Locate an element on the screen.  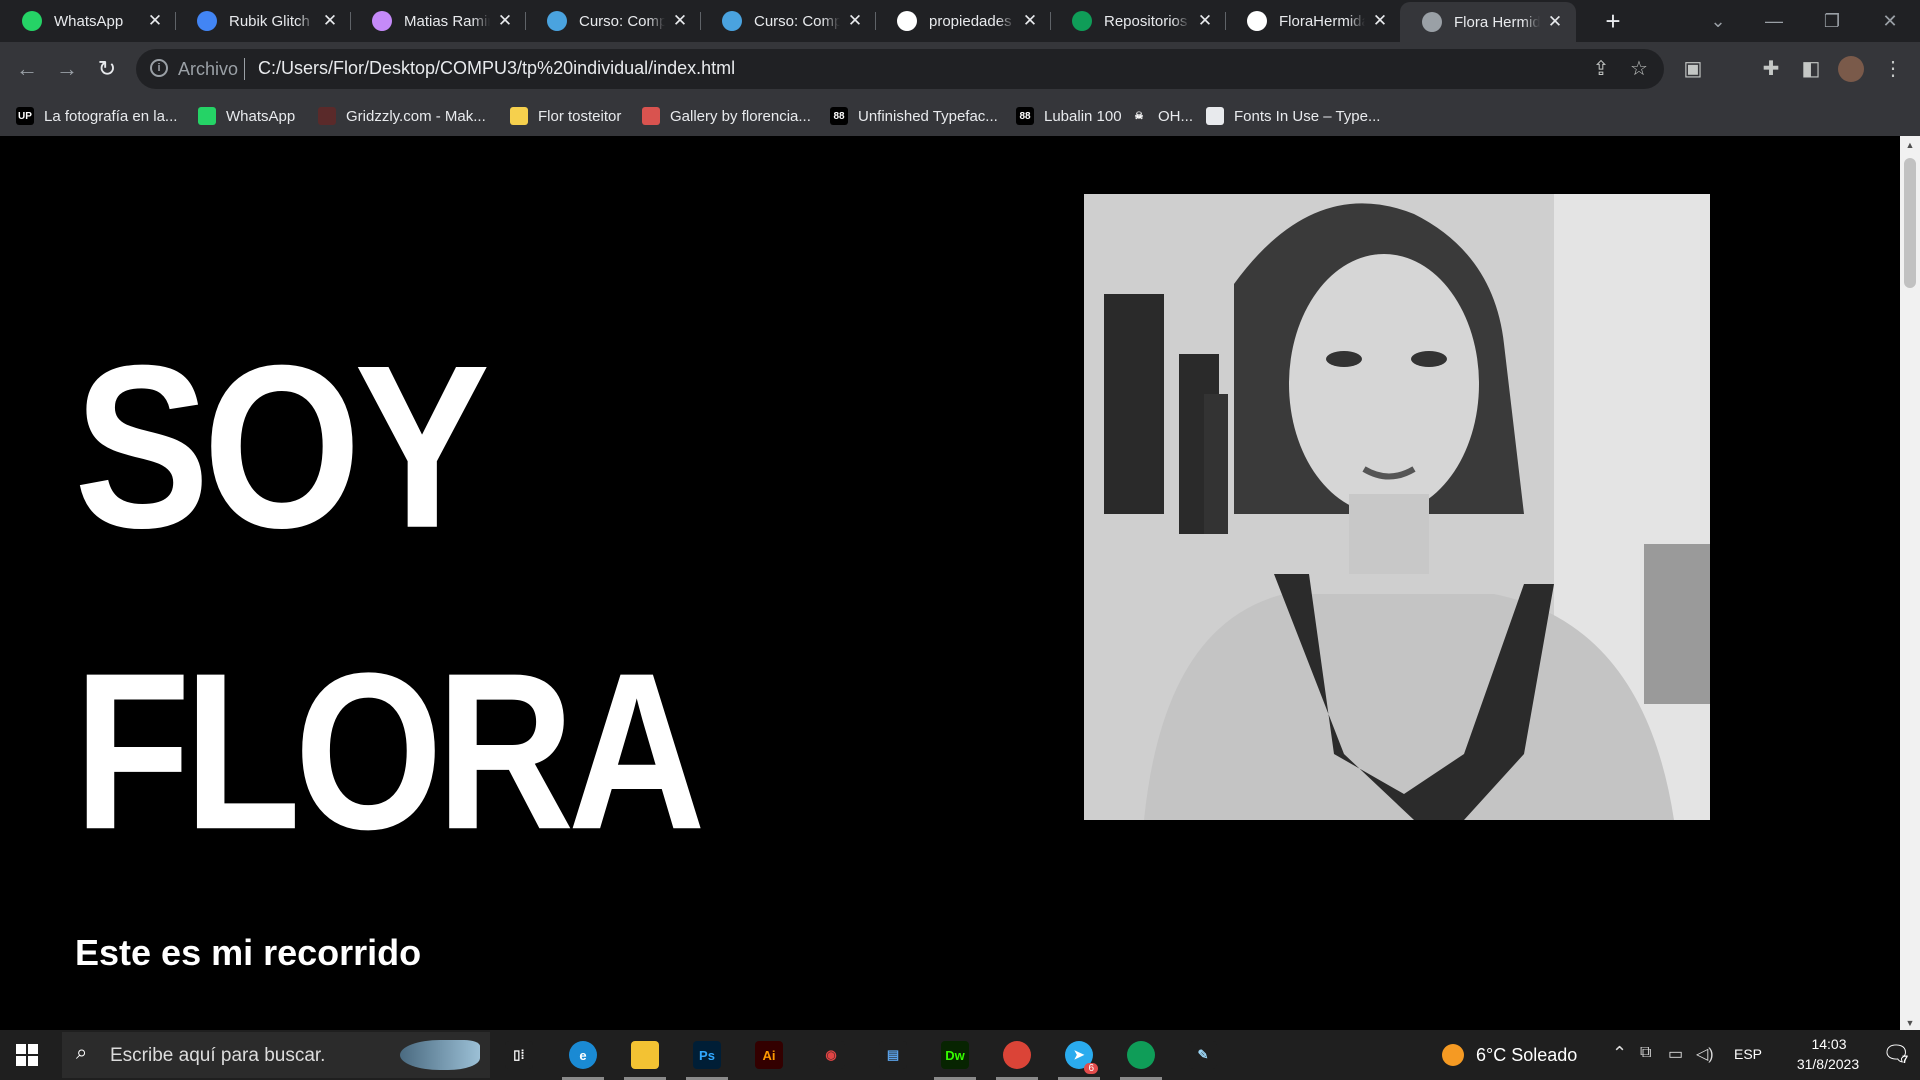
taskbar-app-photoshop: Ps is located at coordinates (707, 1058).